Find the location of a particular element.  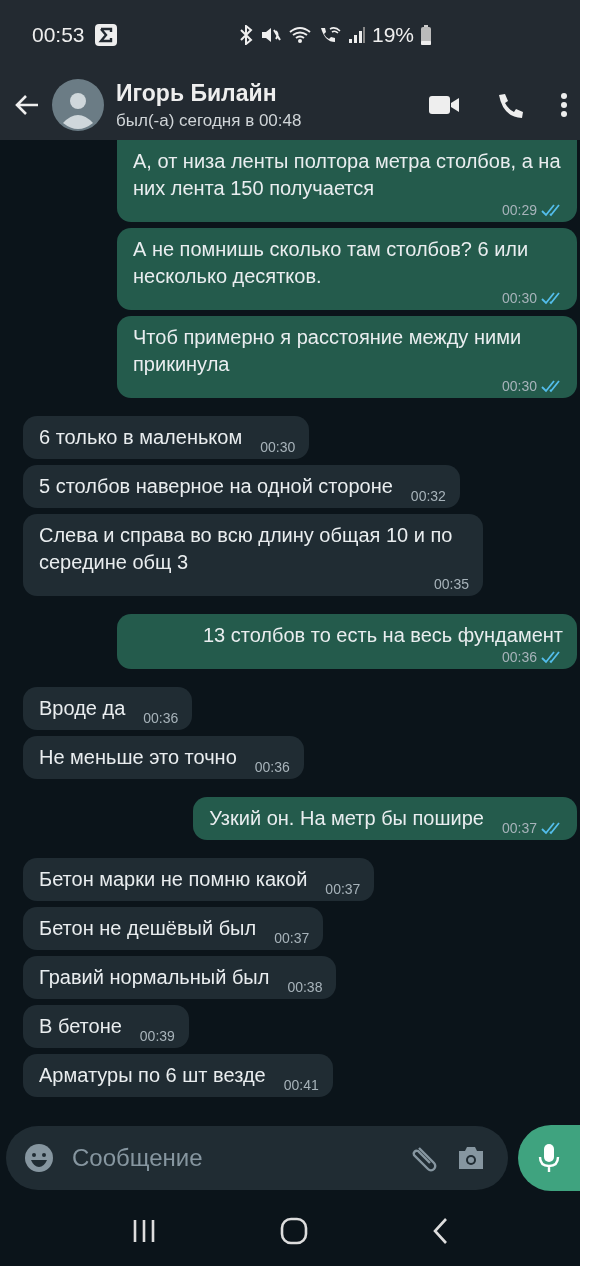

phone-icon is located at coordinates (510, 105).